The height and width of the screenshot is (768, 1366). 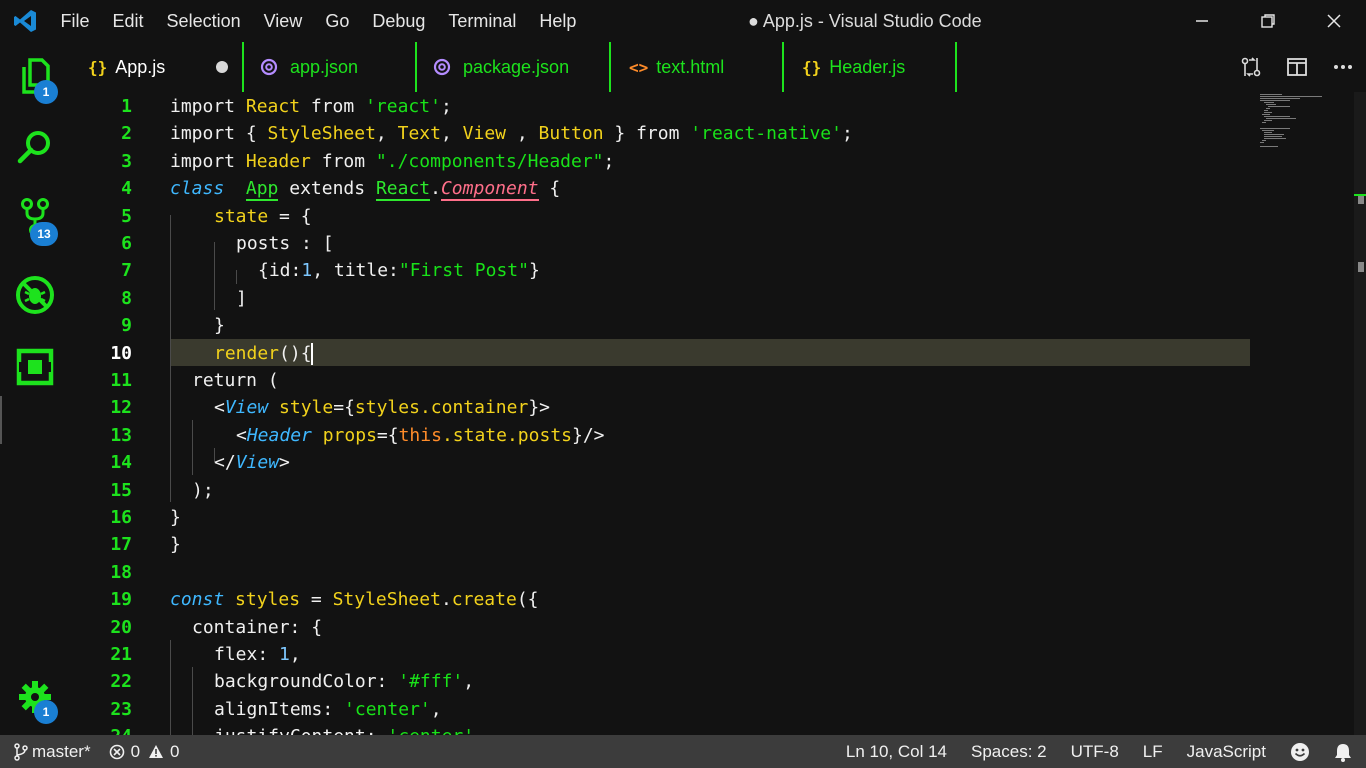 I want to click on code-line: 1 import React from 'react';, so click(x=286, y=106).